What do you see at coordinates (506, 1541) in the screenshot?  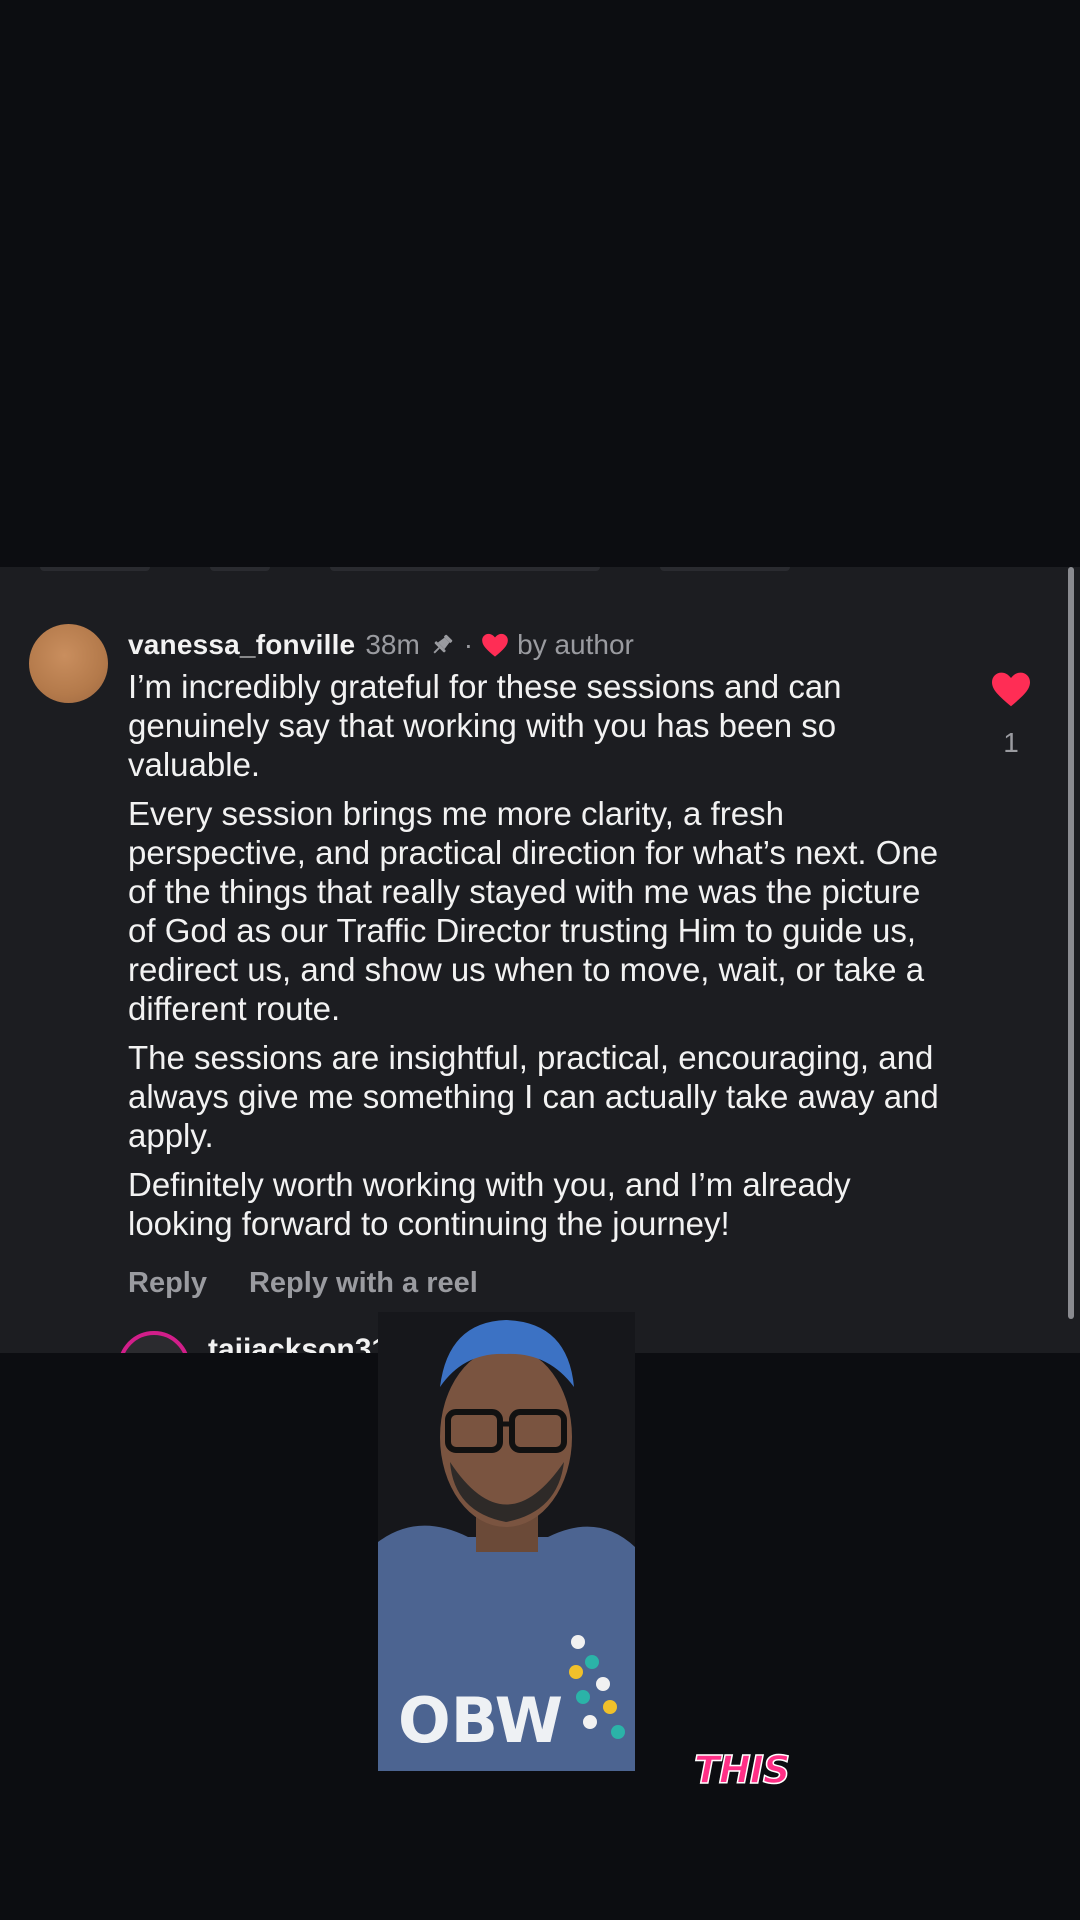 I see `presenter-video: OBW` at bounding box center [506, 1541].